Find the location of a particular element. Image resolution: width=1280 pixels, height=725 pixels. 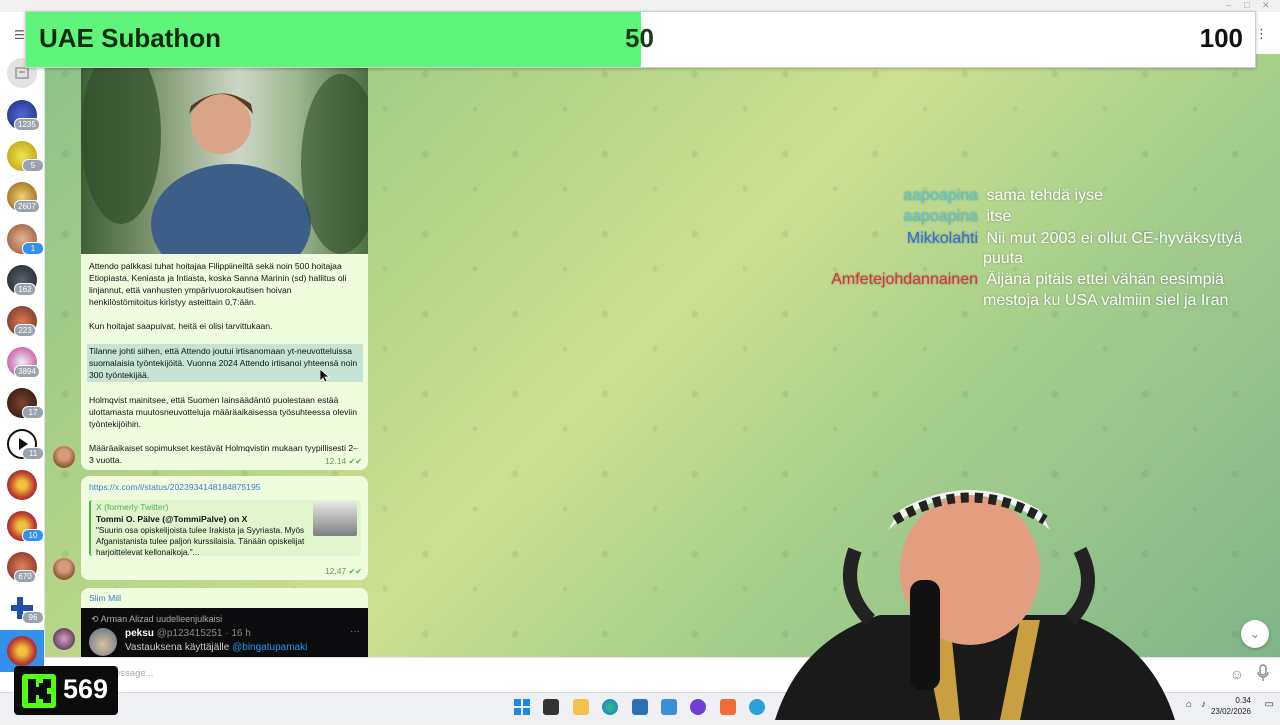

chat-message: itse is located at coordinates (999, 216).